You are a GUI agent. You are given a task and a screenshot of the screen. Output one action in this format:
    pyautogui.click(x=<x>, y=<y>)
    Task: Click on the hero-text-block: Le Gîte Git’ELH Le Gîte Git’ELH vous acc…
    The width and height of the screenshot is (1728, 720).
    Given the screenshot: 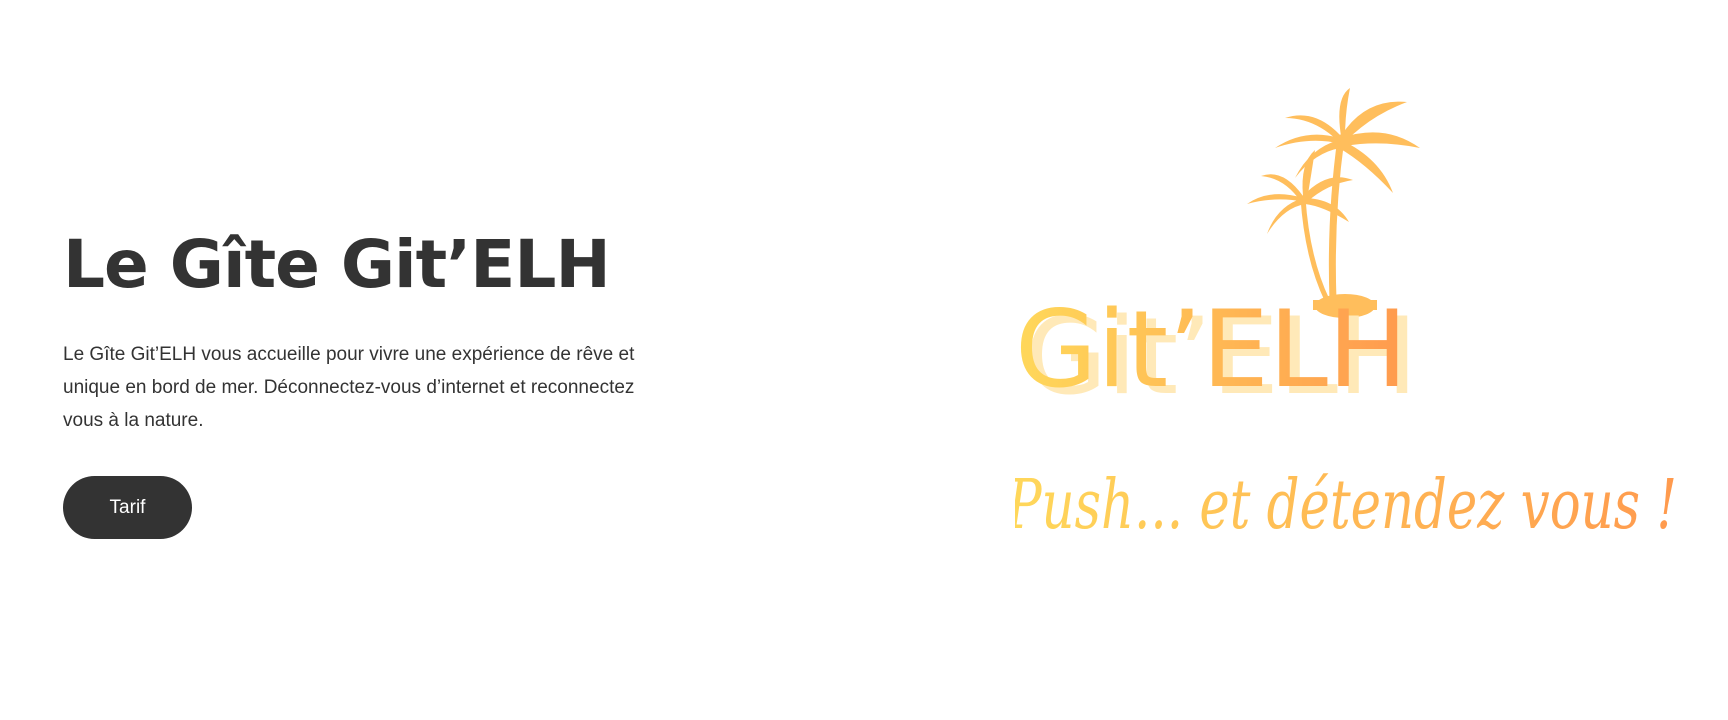 What is the action you would take?
    pyautogui.click(x=383, y=329)
    